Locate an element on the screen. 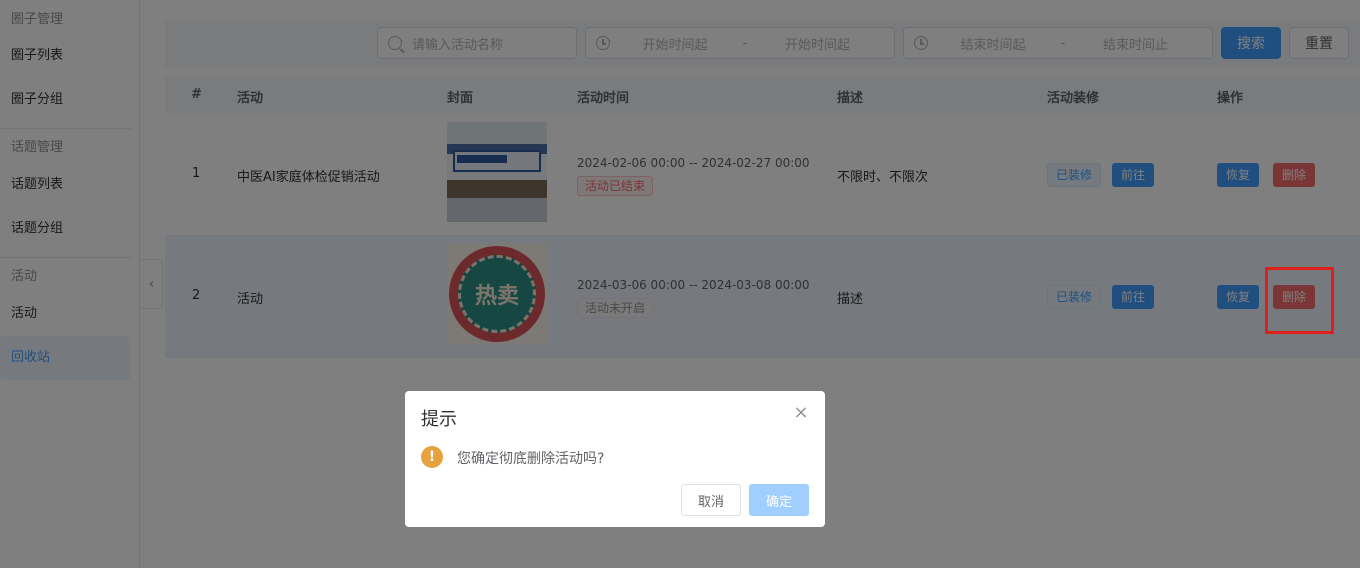 The height and width of the screenshot is (568, 1360). dialog-title: 提示 is located at coordinates (439, 419).